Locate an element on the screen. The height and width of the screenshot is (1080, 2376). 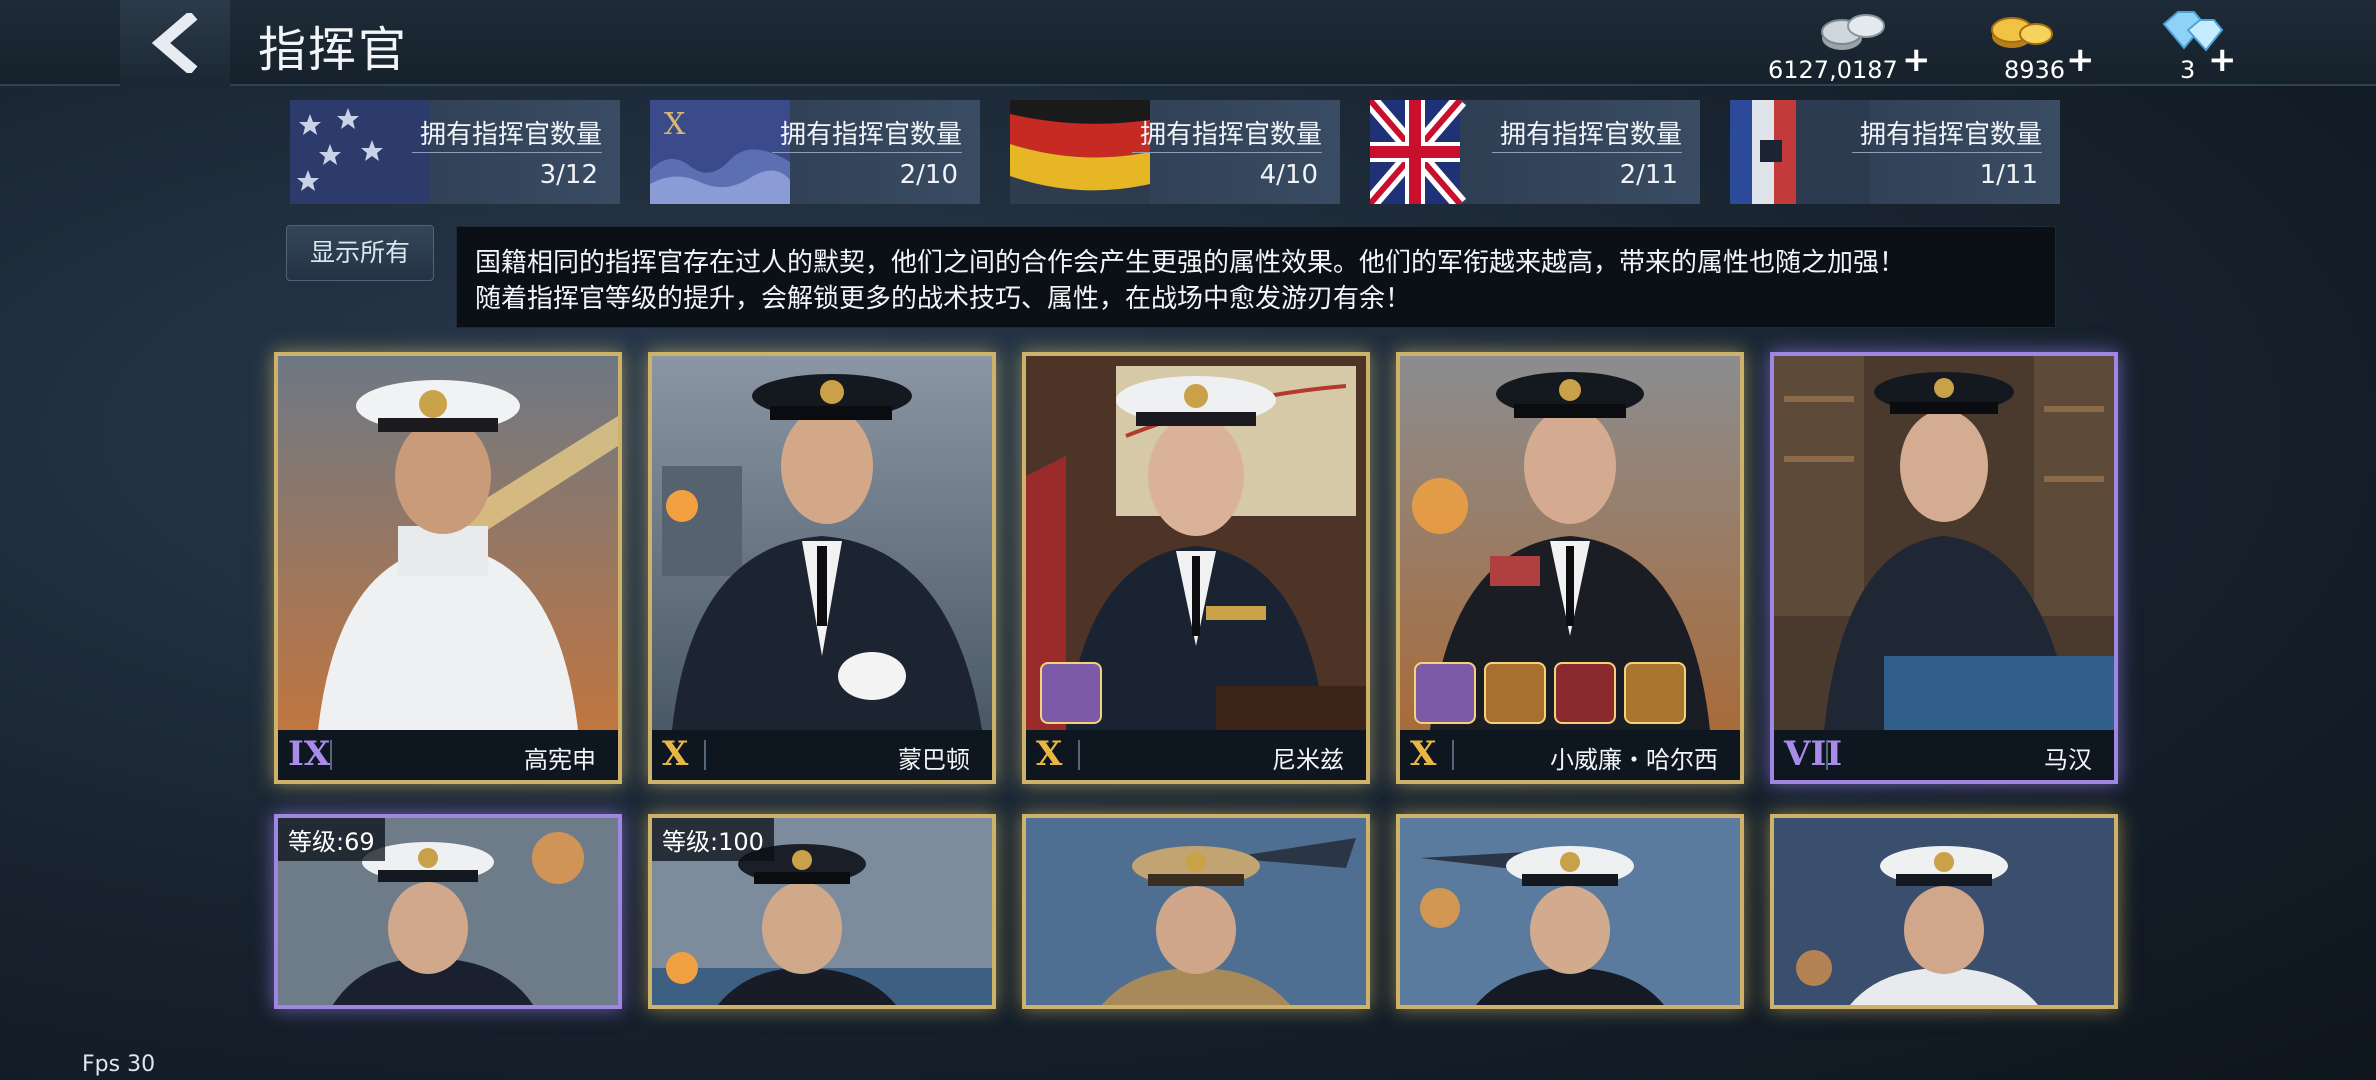
commander-nameplate: X 尼米兹 is located at coordinates (1196, 755).